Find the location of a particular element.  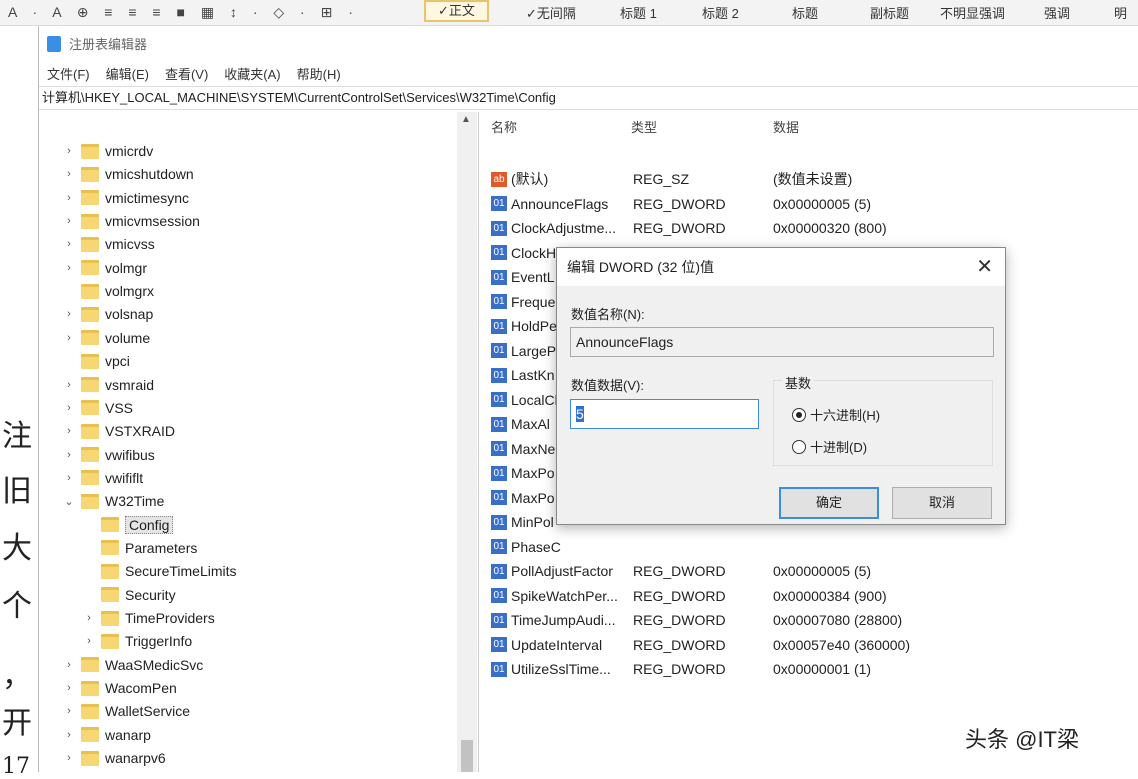

tree-item: › volmgr is located at coordinates (105, 268).